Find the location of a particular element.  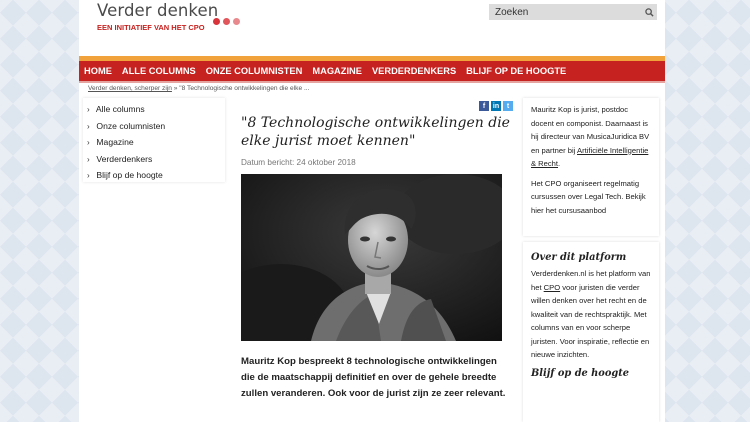

linkedin-icon: in is located at coordinates (496, 106).